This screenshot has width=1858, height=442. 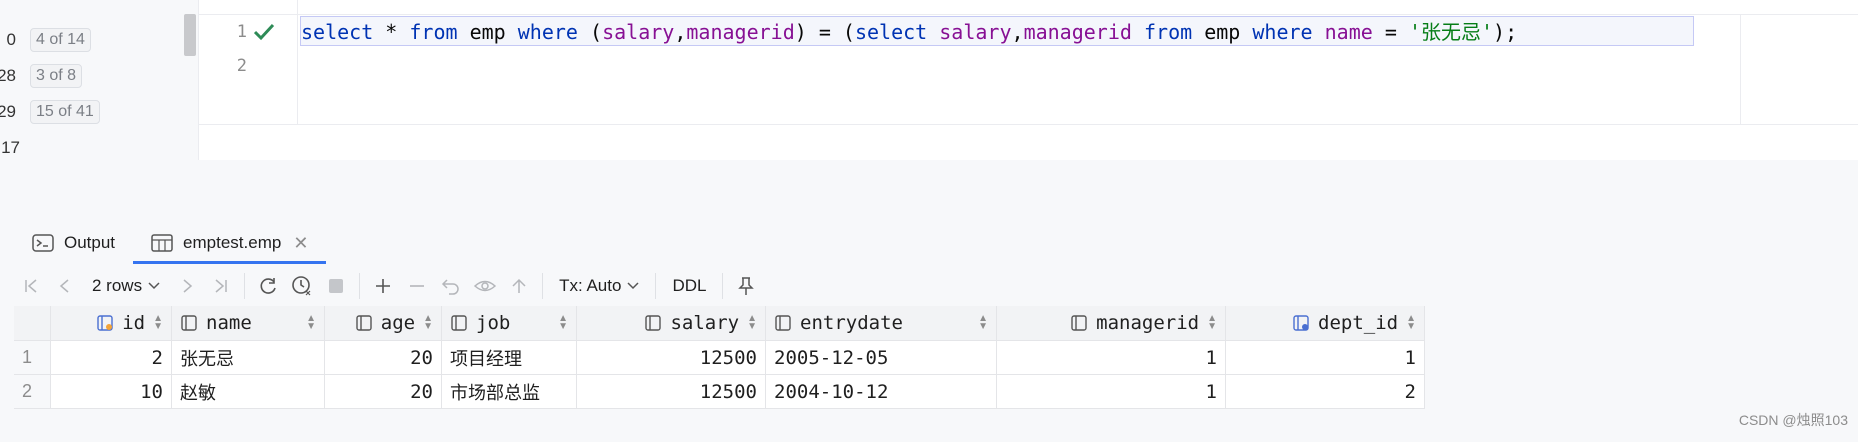 I want to click on tab-output: Output, so click(x=73, y=243).